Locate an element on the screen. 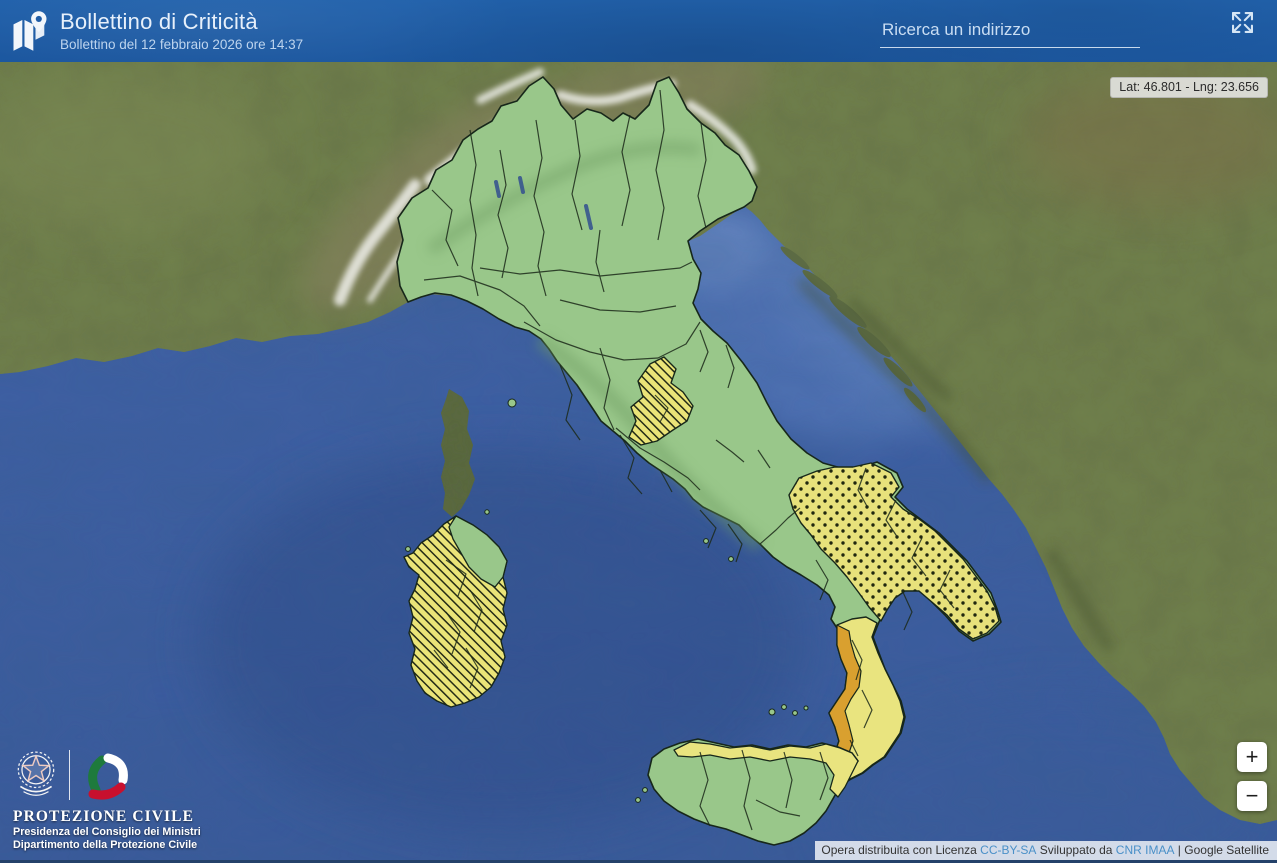  basemap-label: Google Satellite is located at coordinates (1226, 850).